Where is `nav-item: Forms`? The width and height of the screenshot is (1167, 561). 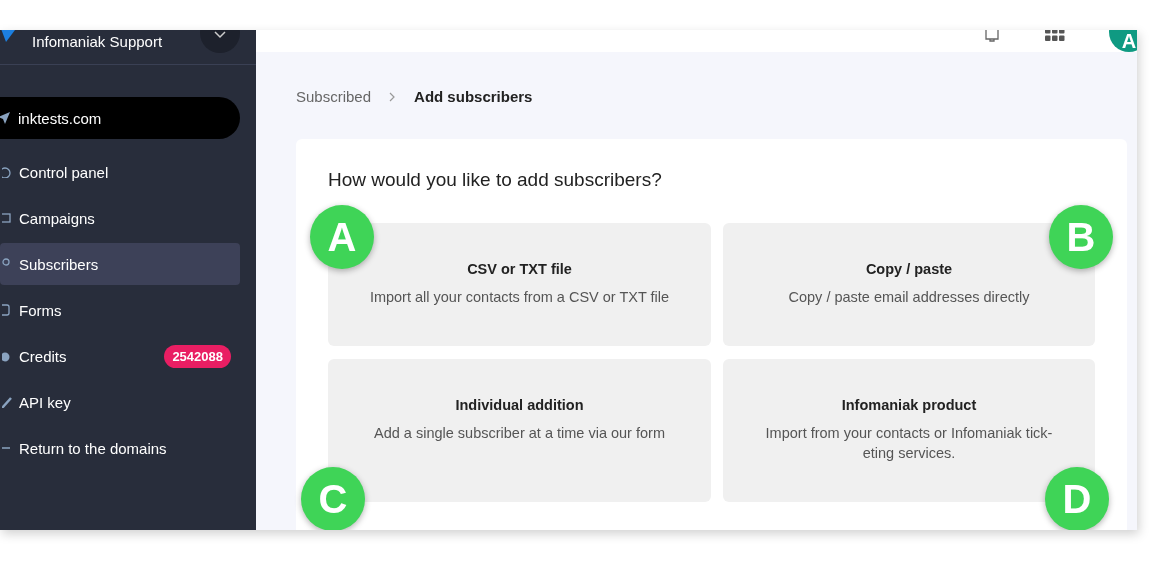 nav-item: Forms is located at coordinates (120, 310).